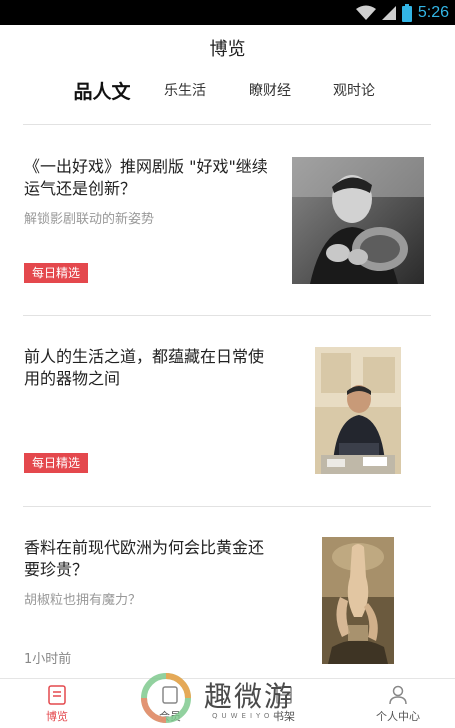 This screenshot has height=728, width=455. I want to click on article-subtitle: 解锁影剧联动的新姿势, so click(89, 219).